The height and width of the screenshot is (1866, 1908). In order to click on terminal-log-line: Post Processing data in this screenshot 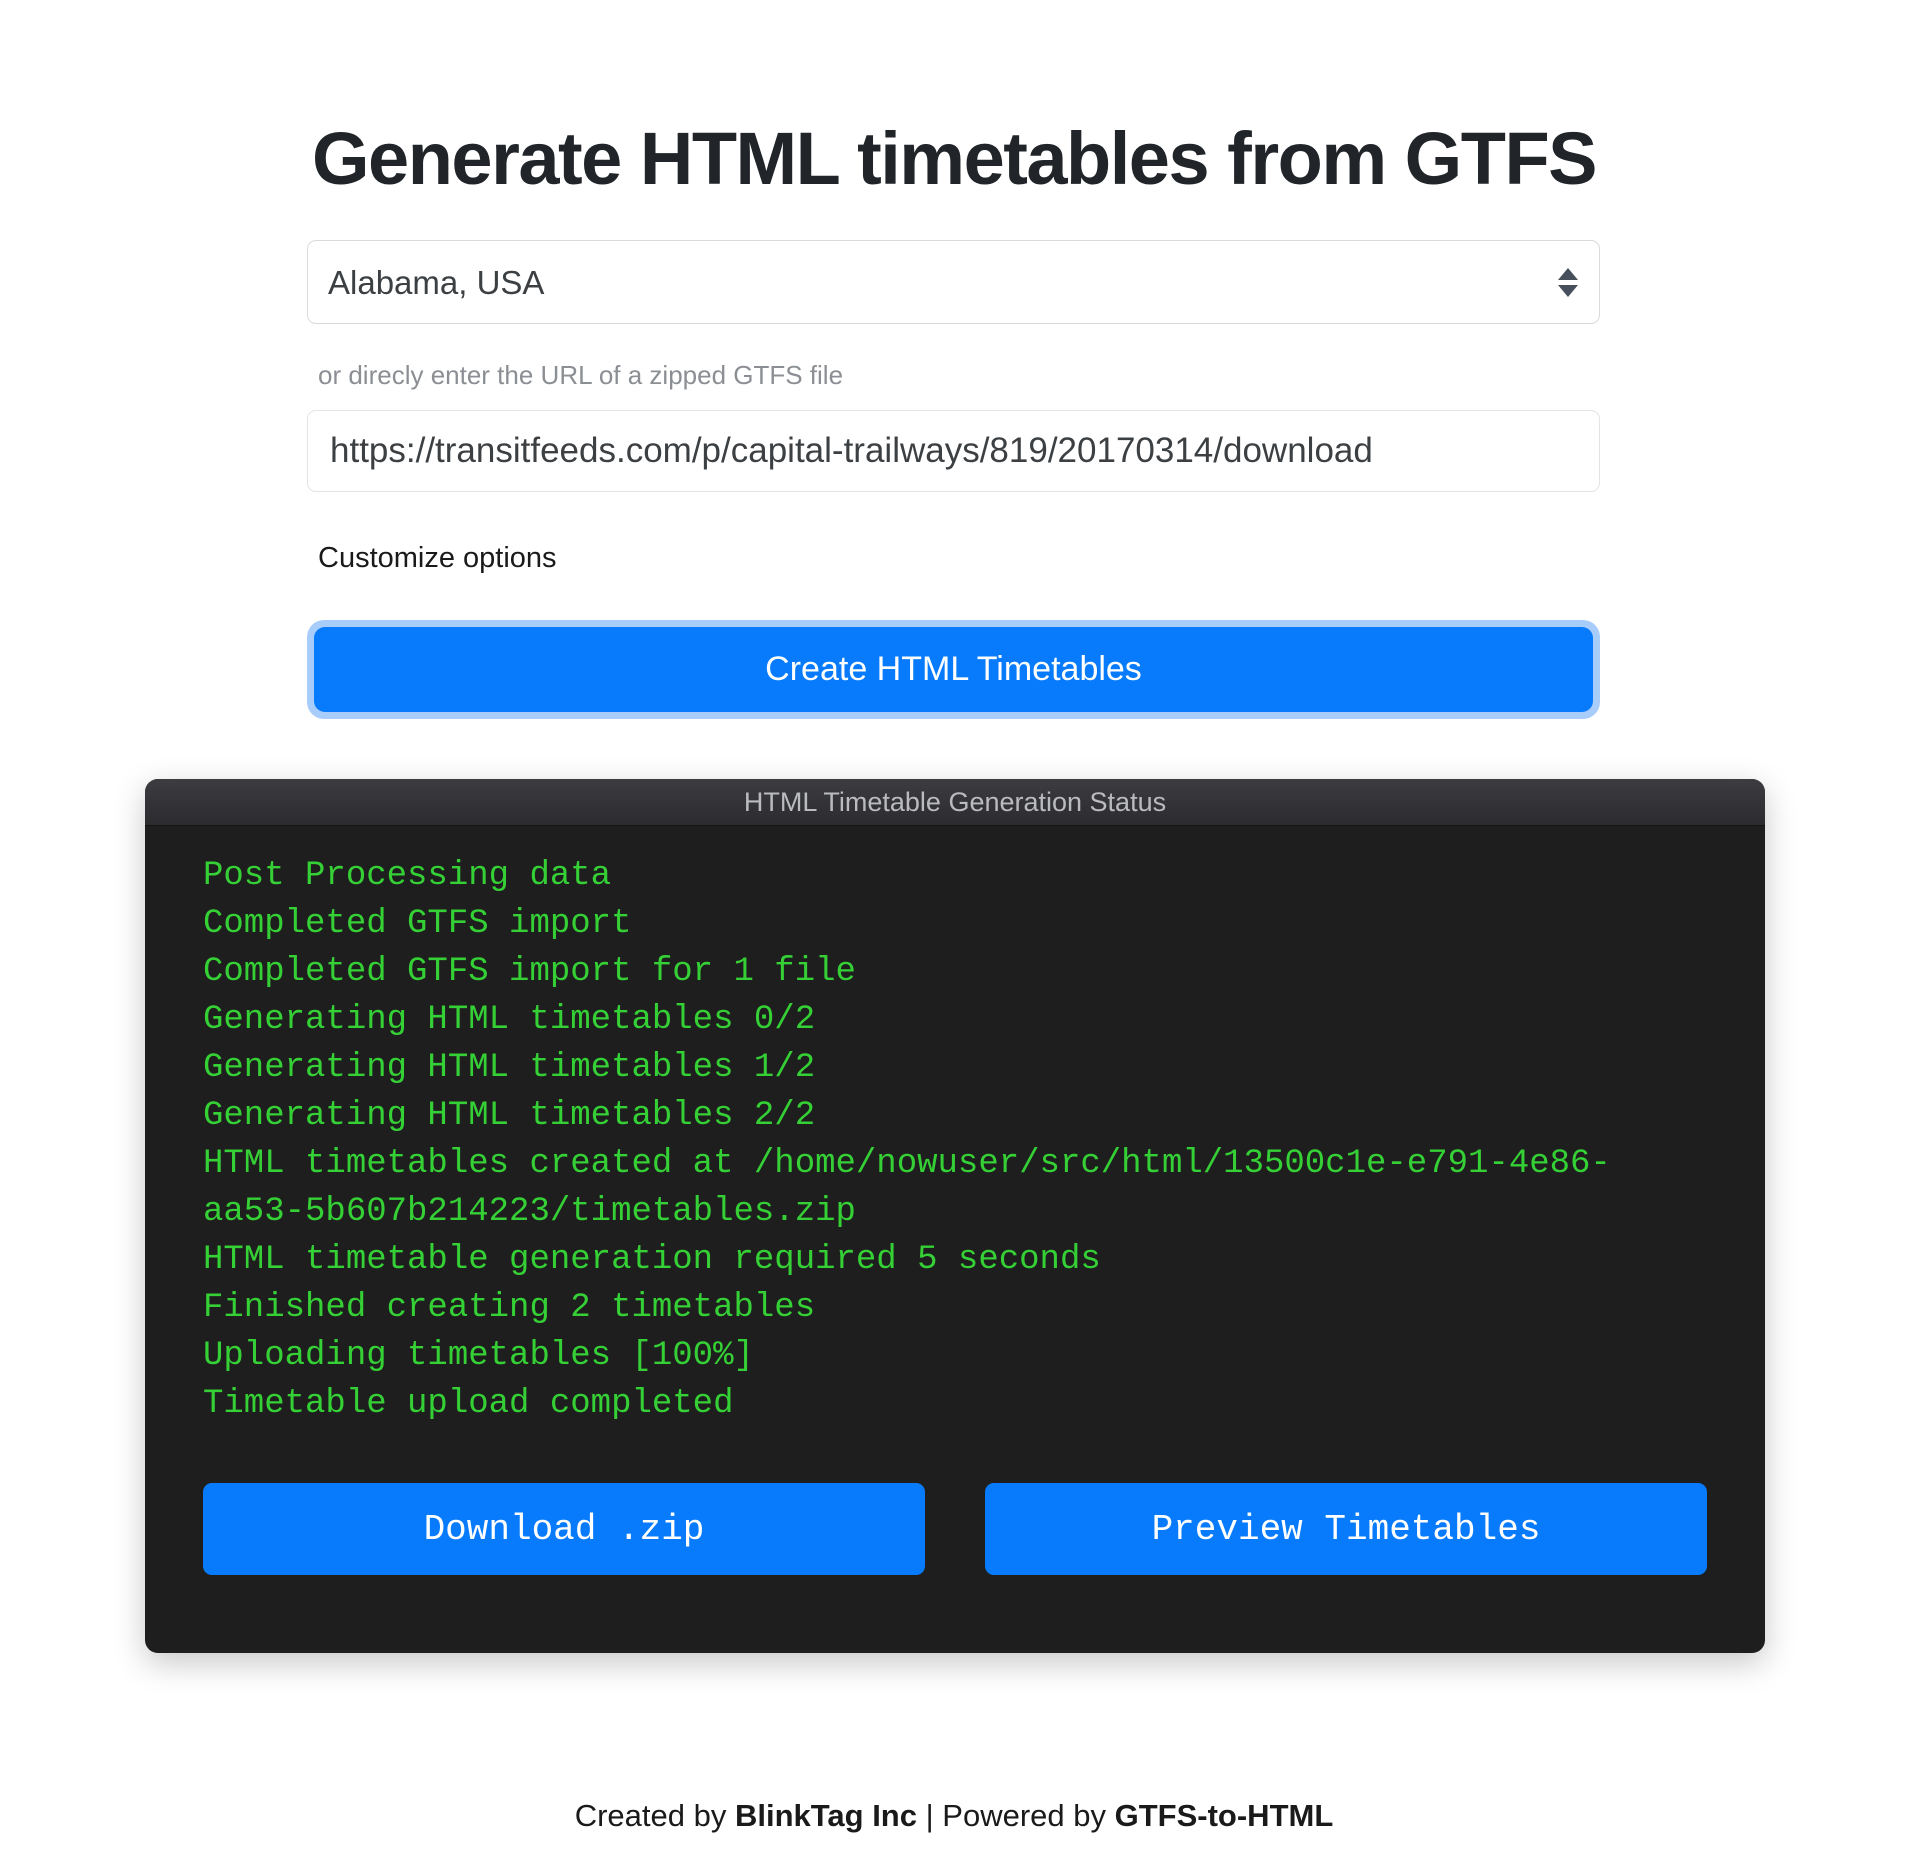, I will do `click(407, 876)`.